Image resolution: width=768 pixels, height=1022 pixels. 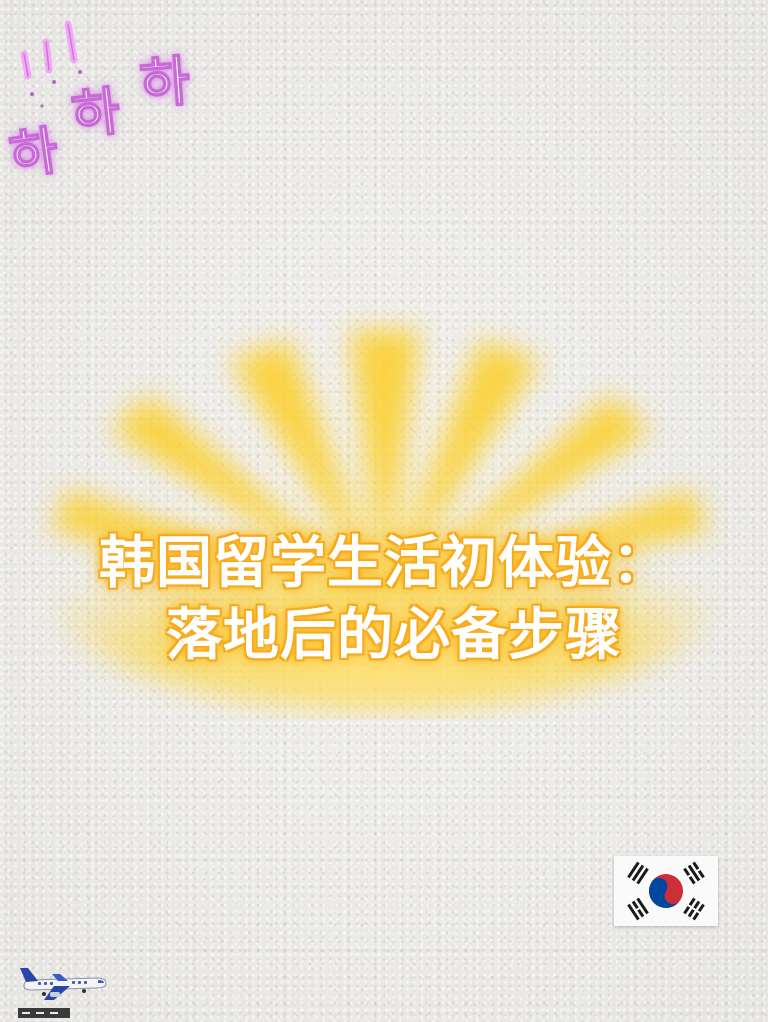 I want to click on korean-ha-2: 하, so click(x=95, y=114).